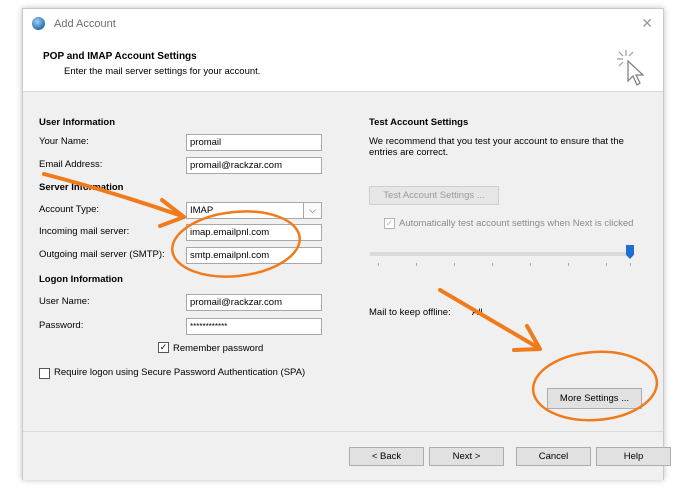  Describe the element at coordinates (477, 312) in the screenshot. I see `offline-value: All` at that location.